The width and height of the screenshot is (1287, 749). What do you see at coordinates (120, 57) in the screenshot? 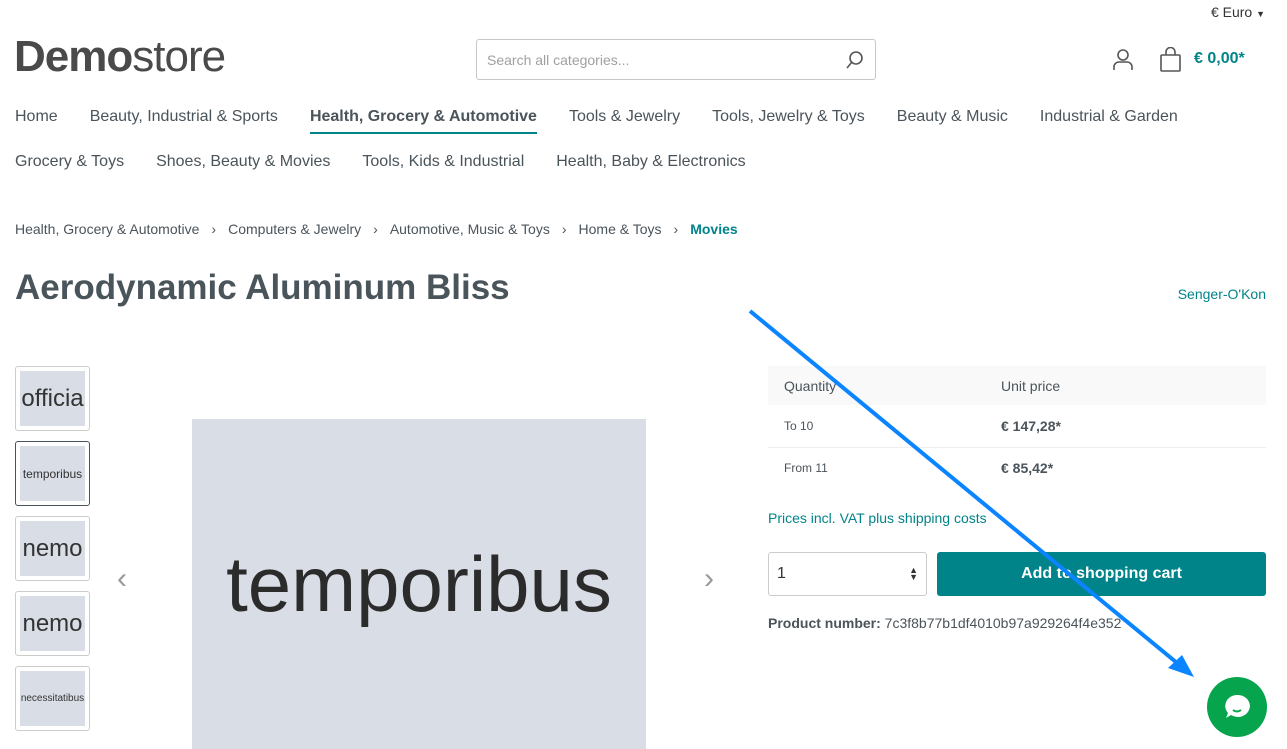
I see `logo: Demostore` at bounding box center [120, 57].